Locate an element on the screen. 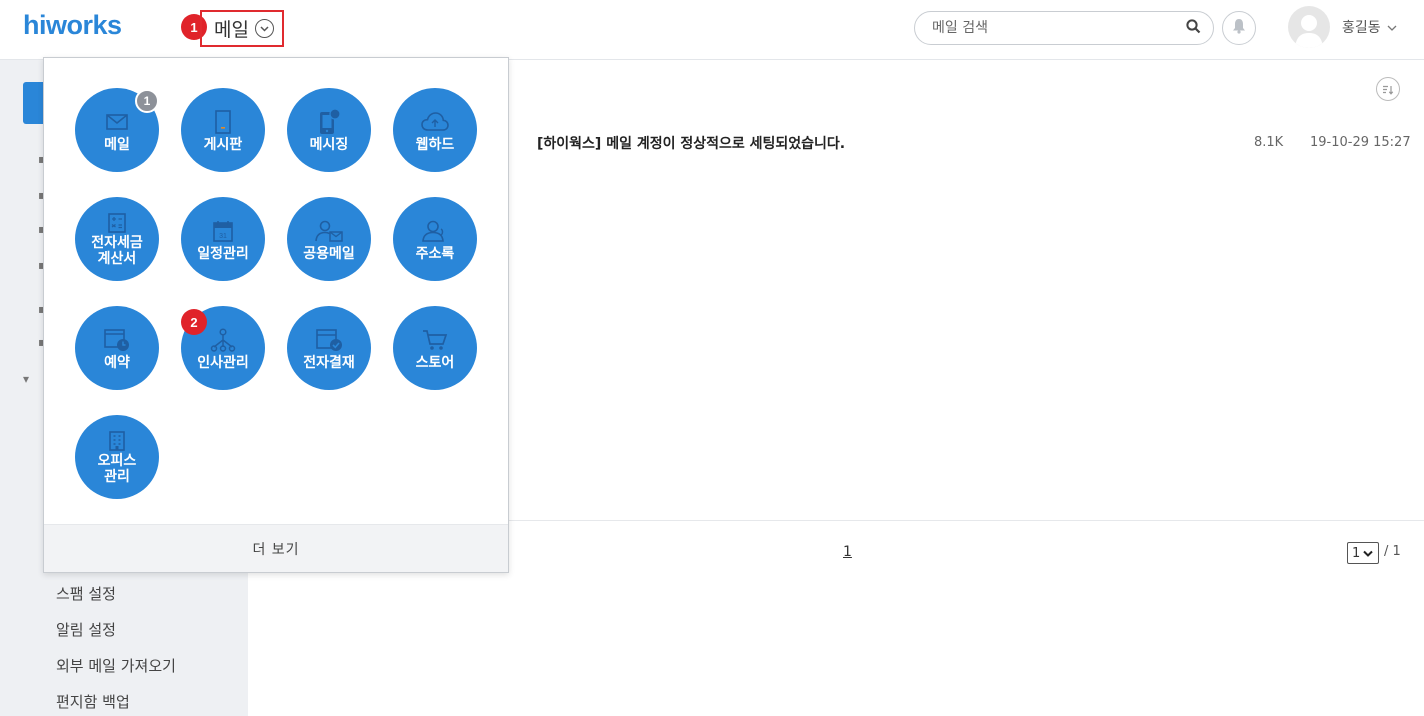 Image resolution: width=1424 pixels, height=716 pixels. avatar is located at coordinates (1309, 27).